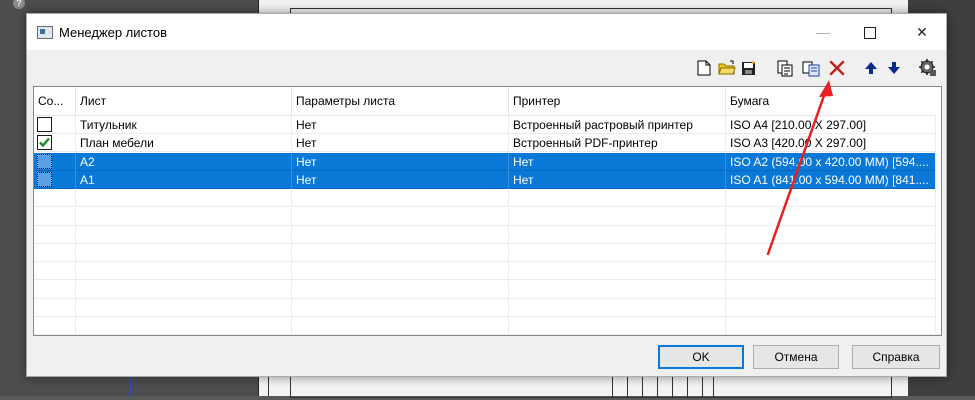 This screenshot has height=400, width=975. I want to click on annotation-arrow, so click(799, 168).